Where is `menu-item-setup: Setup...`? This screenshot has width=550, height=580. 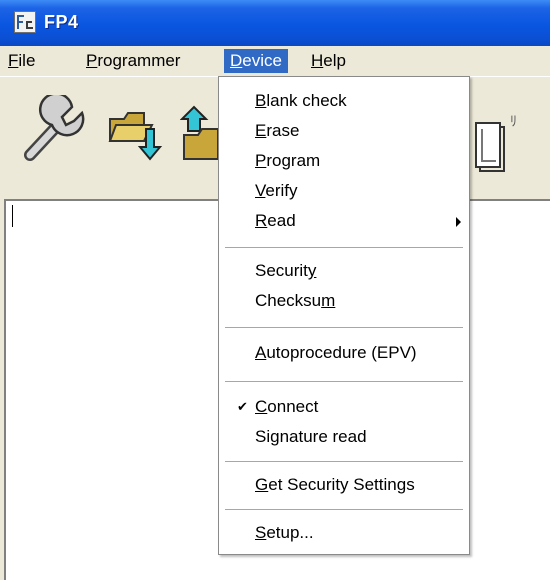 menu-item-setup: Setup... is located at coordinates (344, 533).